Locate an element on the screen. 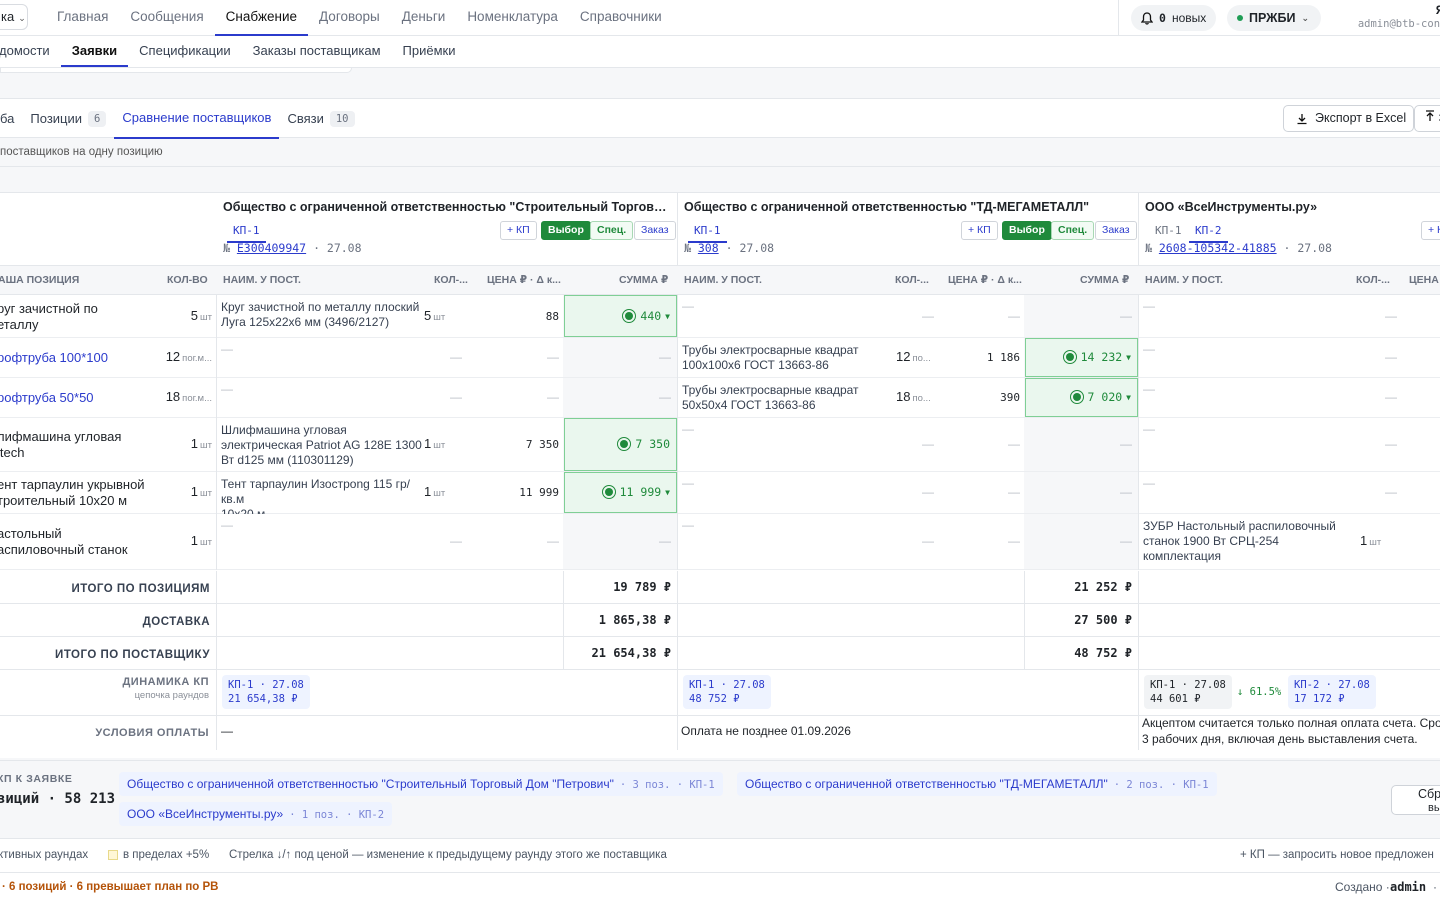  position-name-line: аспиловочный станок is located at coordinates (64, 549).